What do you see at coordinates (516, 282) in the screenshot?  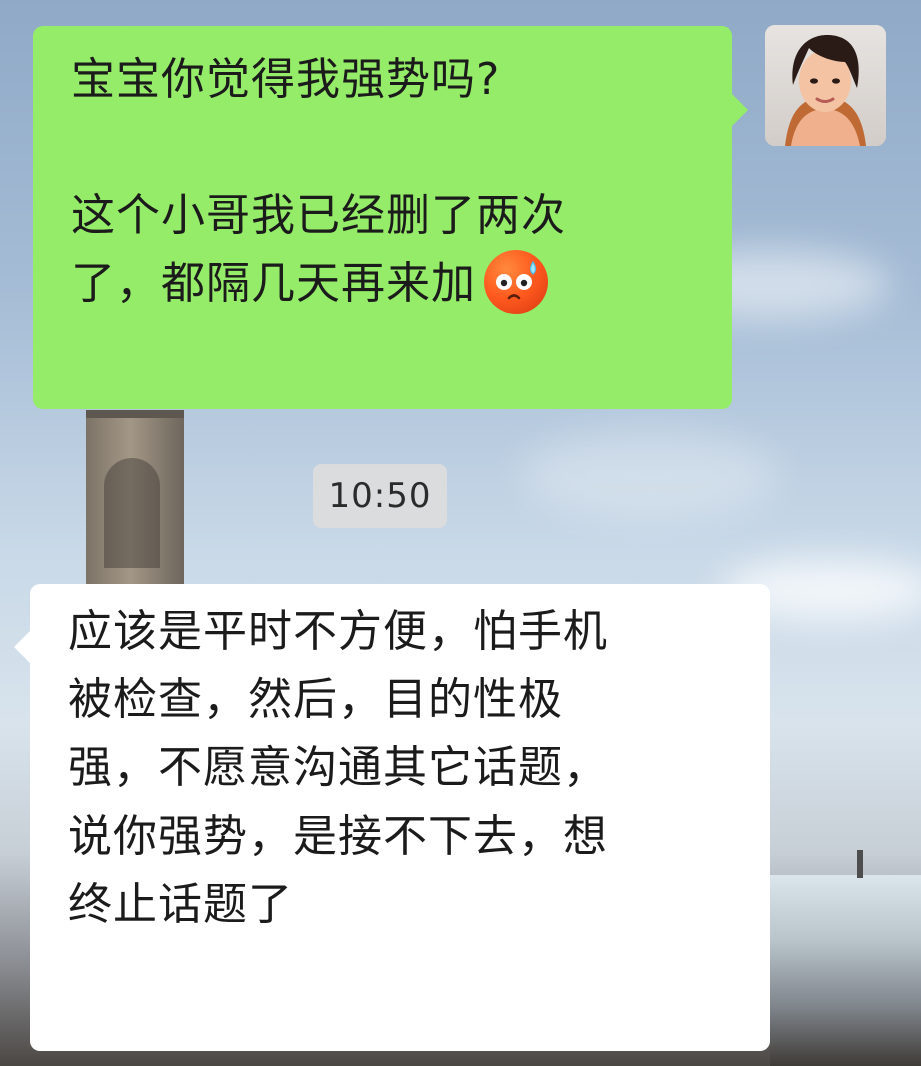 I see `anxious-sweat-emoji-icon` at bounding box center [516, 282].